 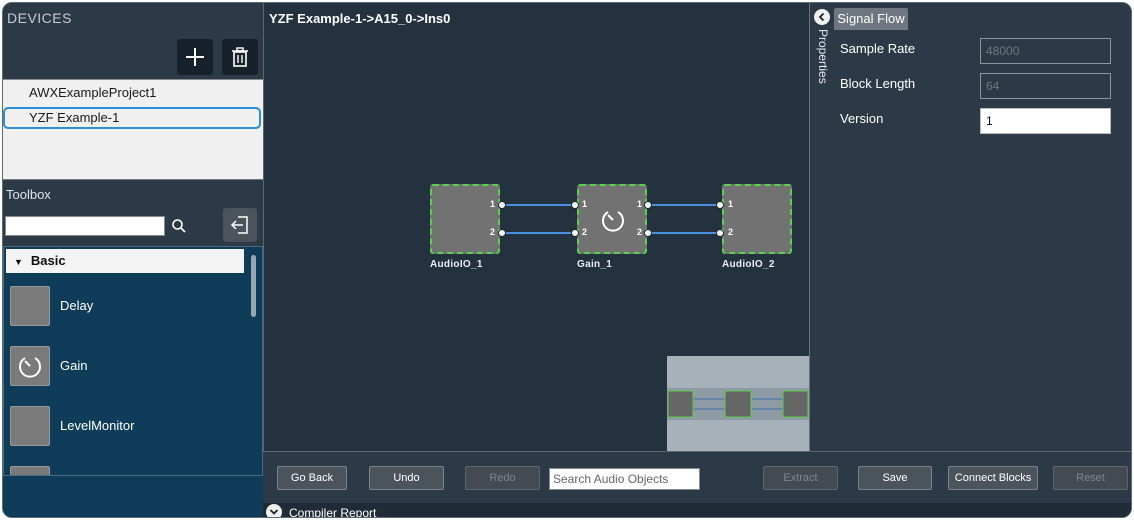 I want to click on device-item: AWXExampleProject1, so click(x=132, y=93).